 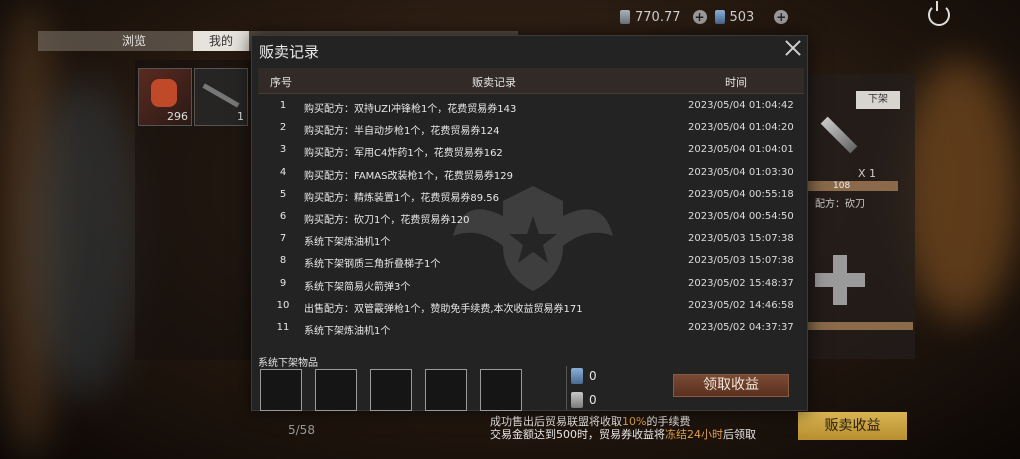 What do you see at coordinates (281, 82) in the screenshot?
I see `column-seq: 序号` at bounding box center [281, 82].